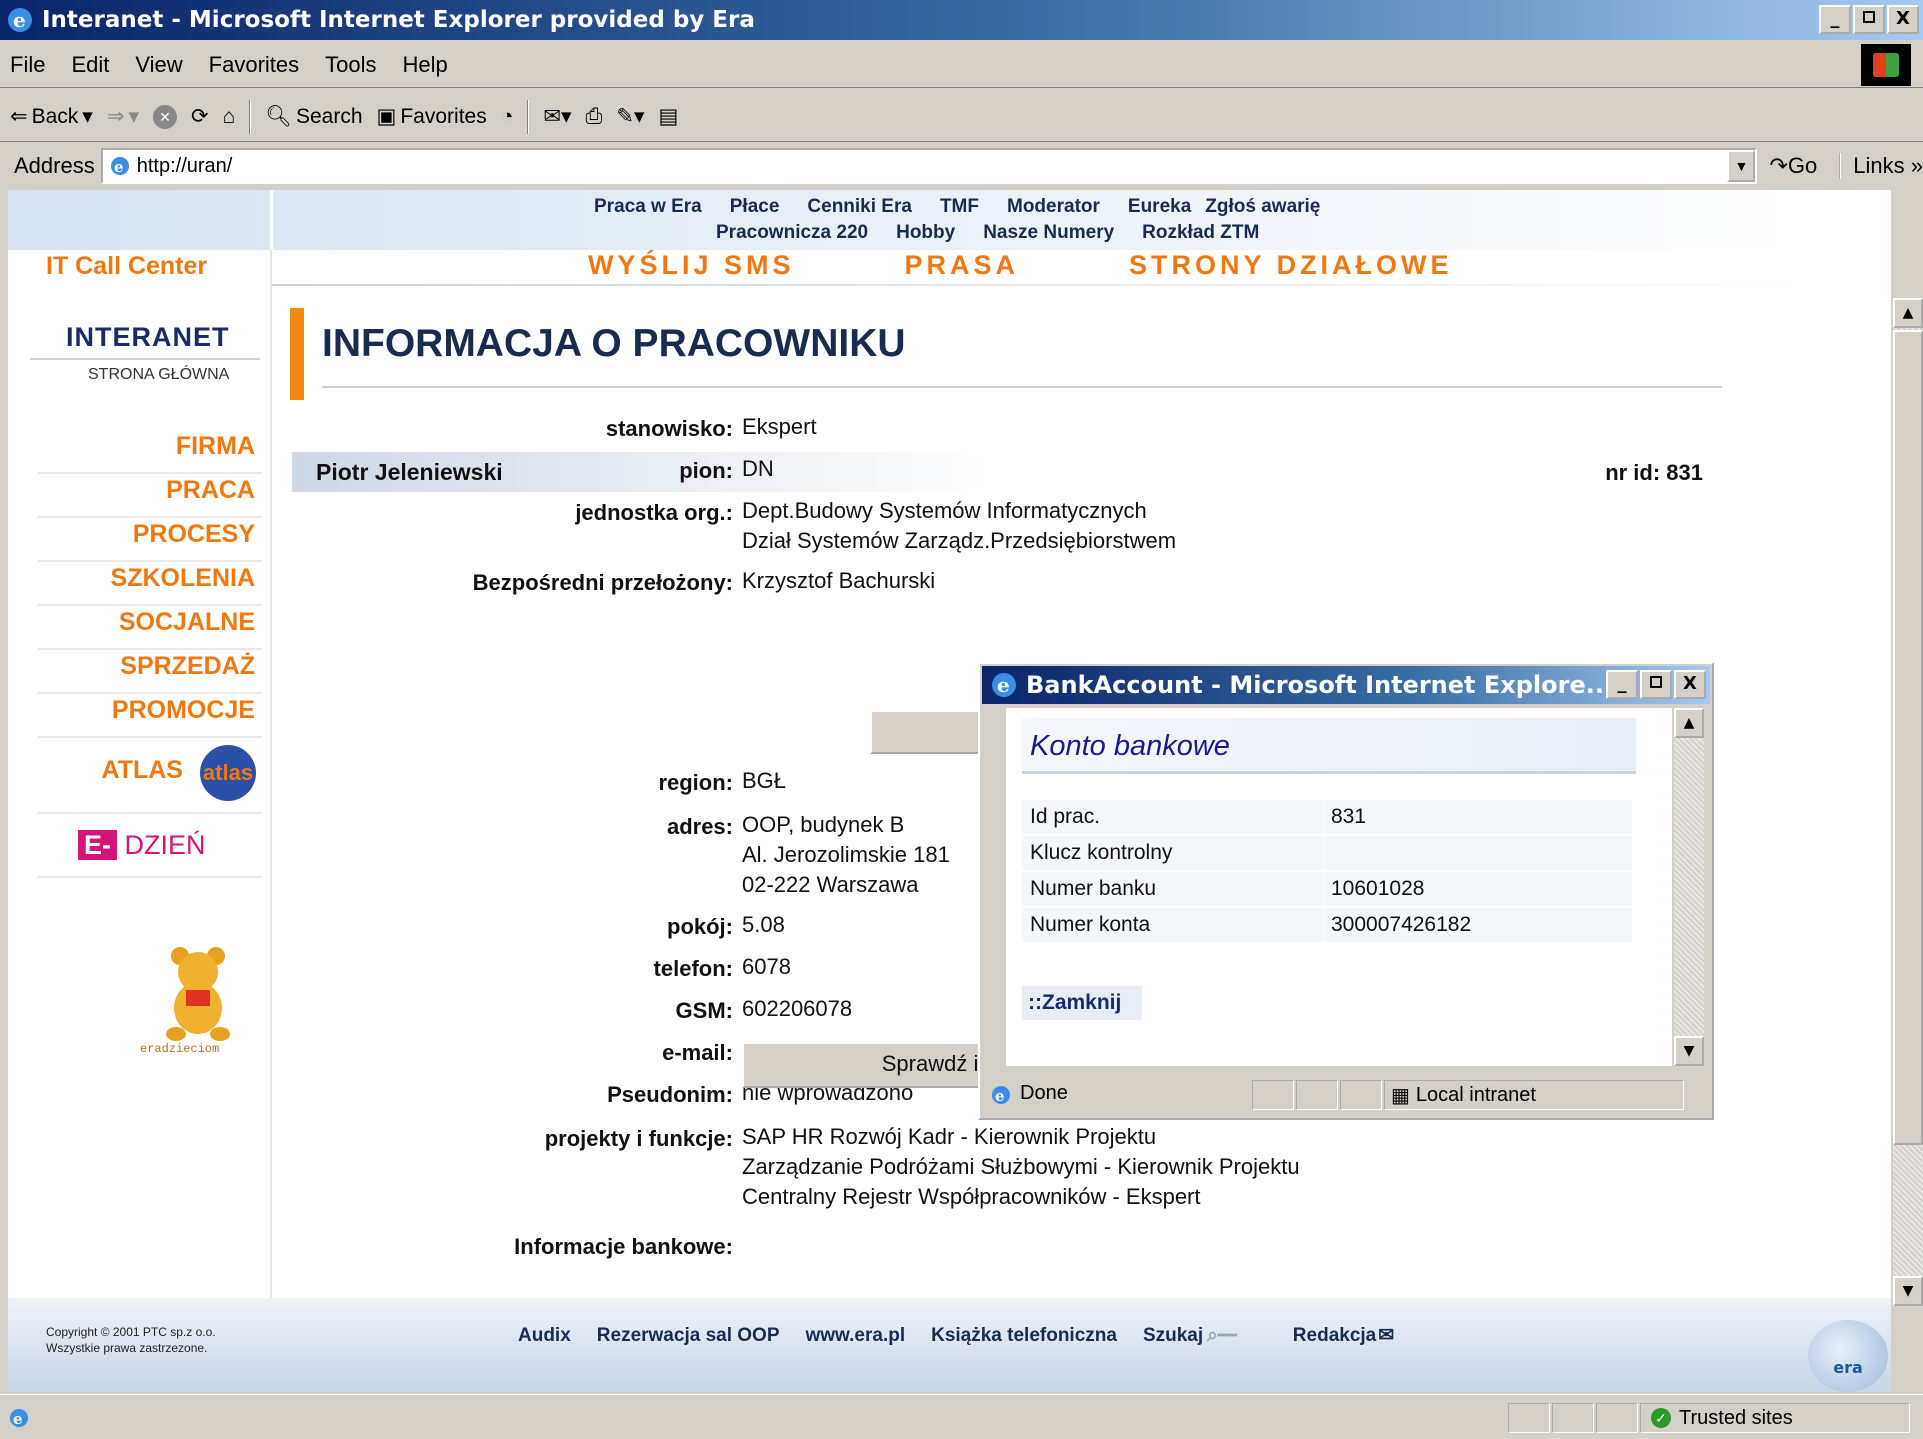  What do you see at coordinates (1775, 1418) in the screenshot?
I see `security-zone: ✓ Trusted sites` at bounding box center [1775, 1418].